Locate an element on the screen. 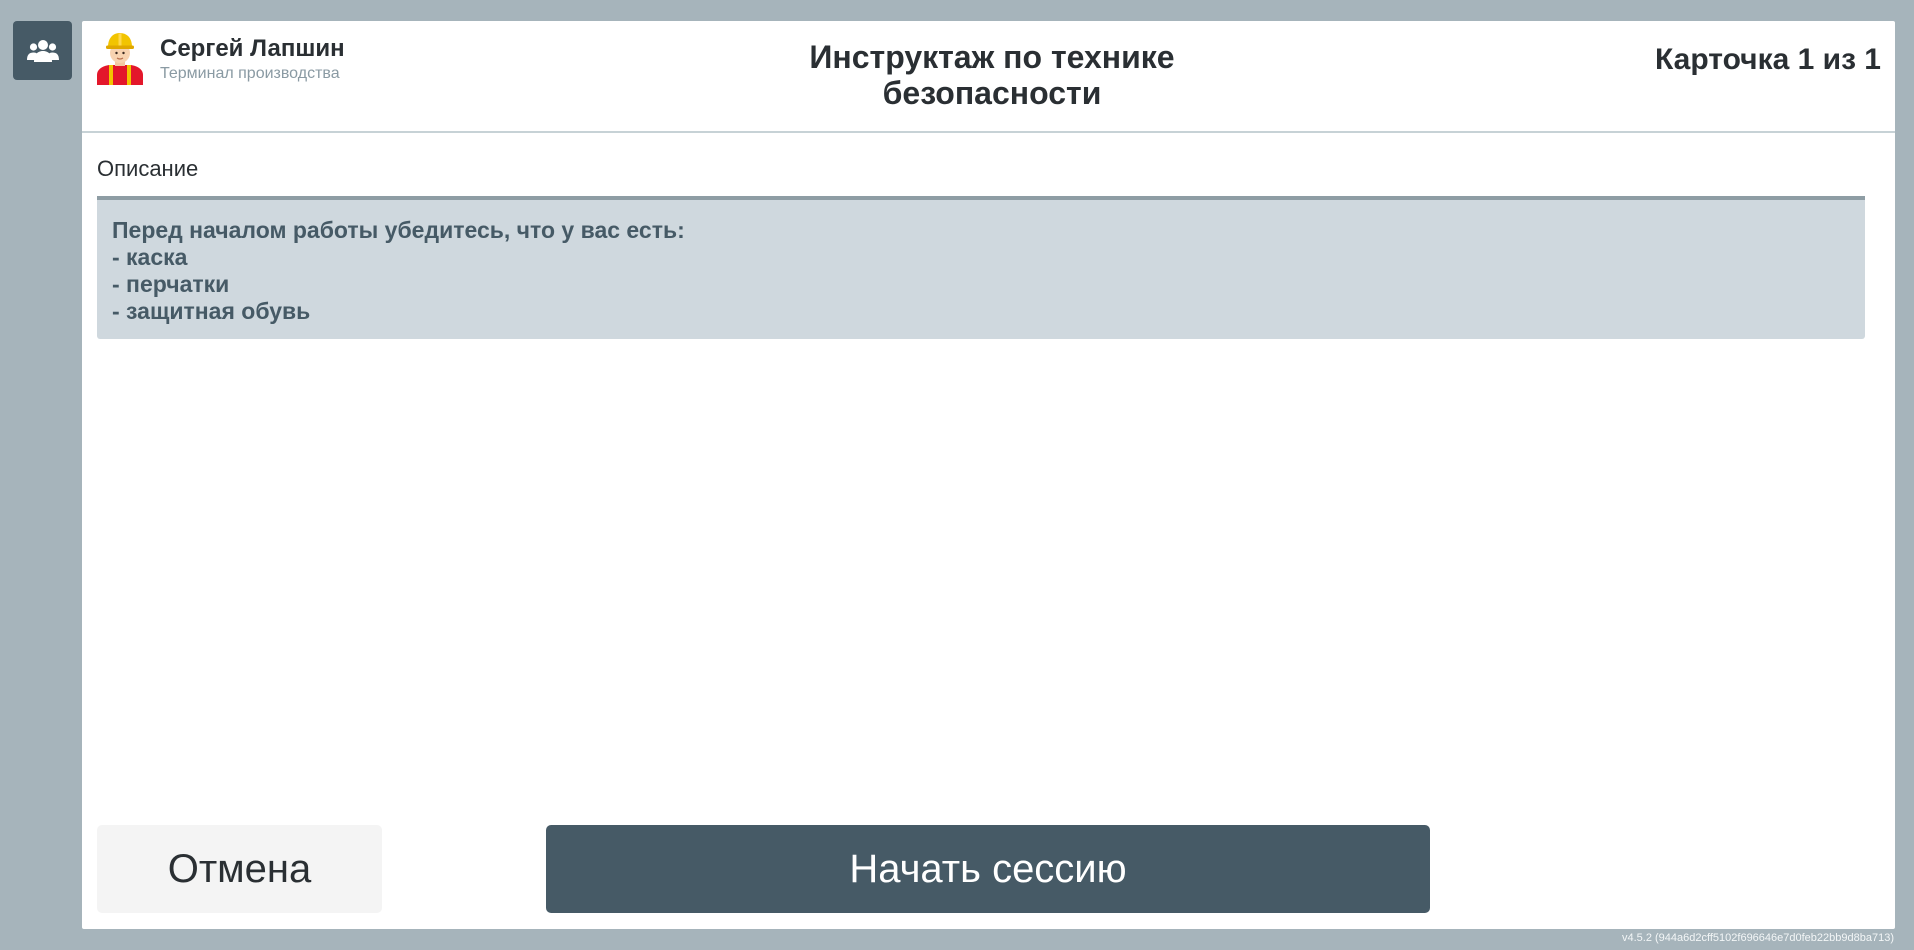  users-icon is located at coordinates (42, 50).